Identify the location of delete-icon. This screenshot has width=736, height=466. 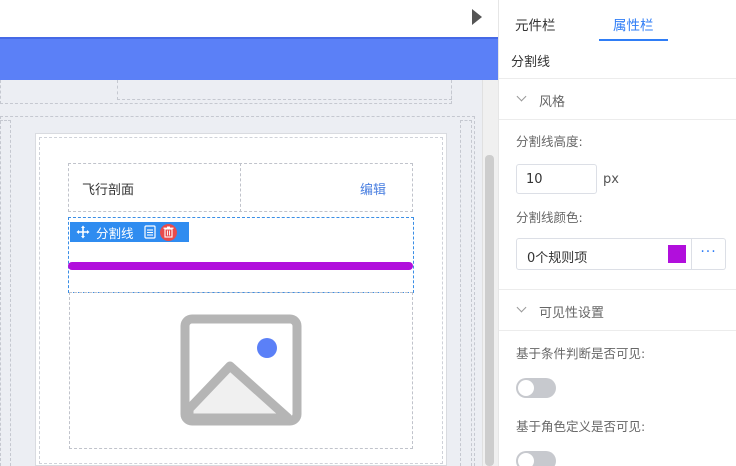
(168, 232).